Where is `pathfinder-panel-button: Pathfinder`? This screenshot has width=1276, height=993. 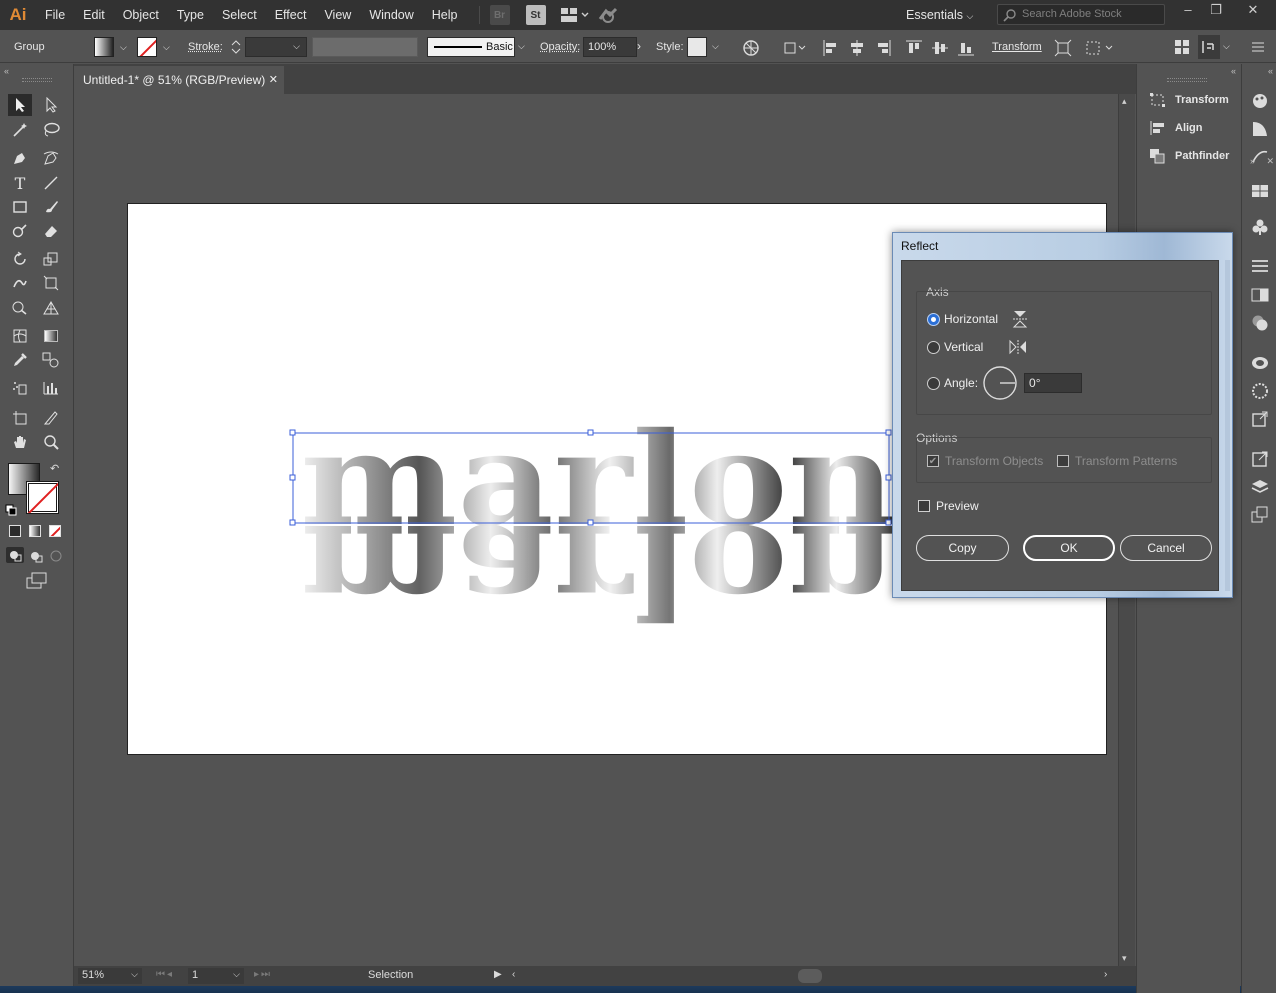 pathfinder-panel-button: Pathfinder is located at coordinates (1189, 156).